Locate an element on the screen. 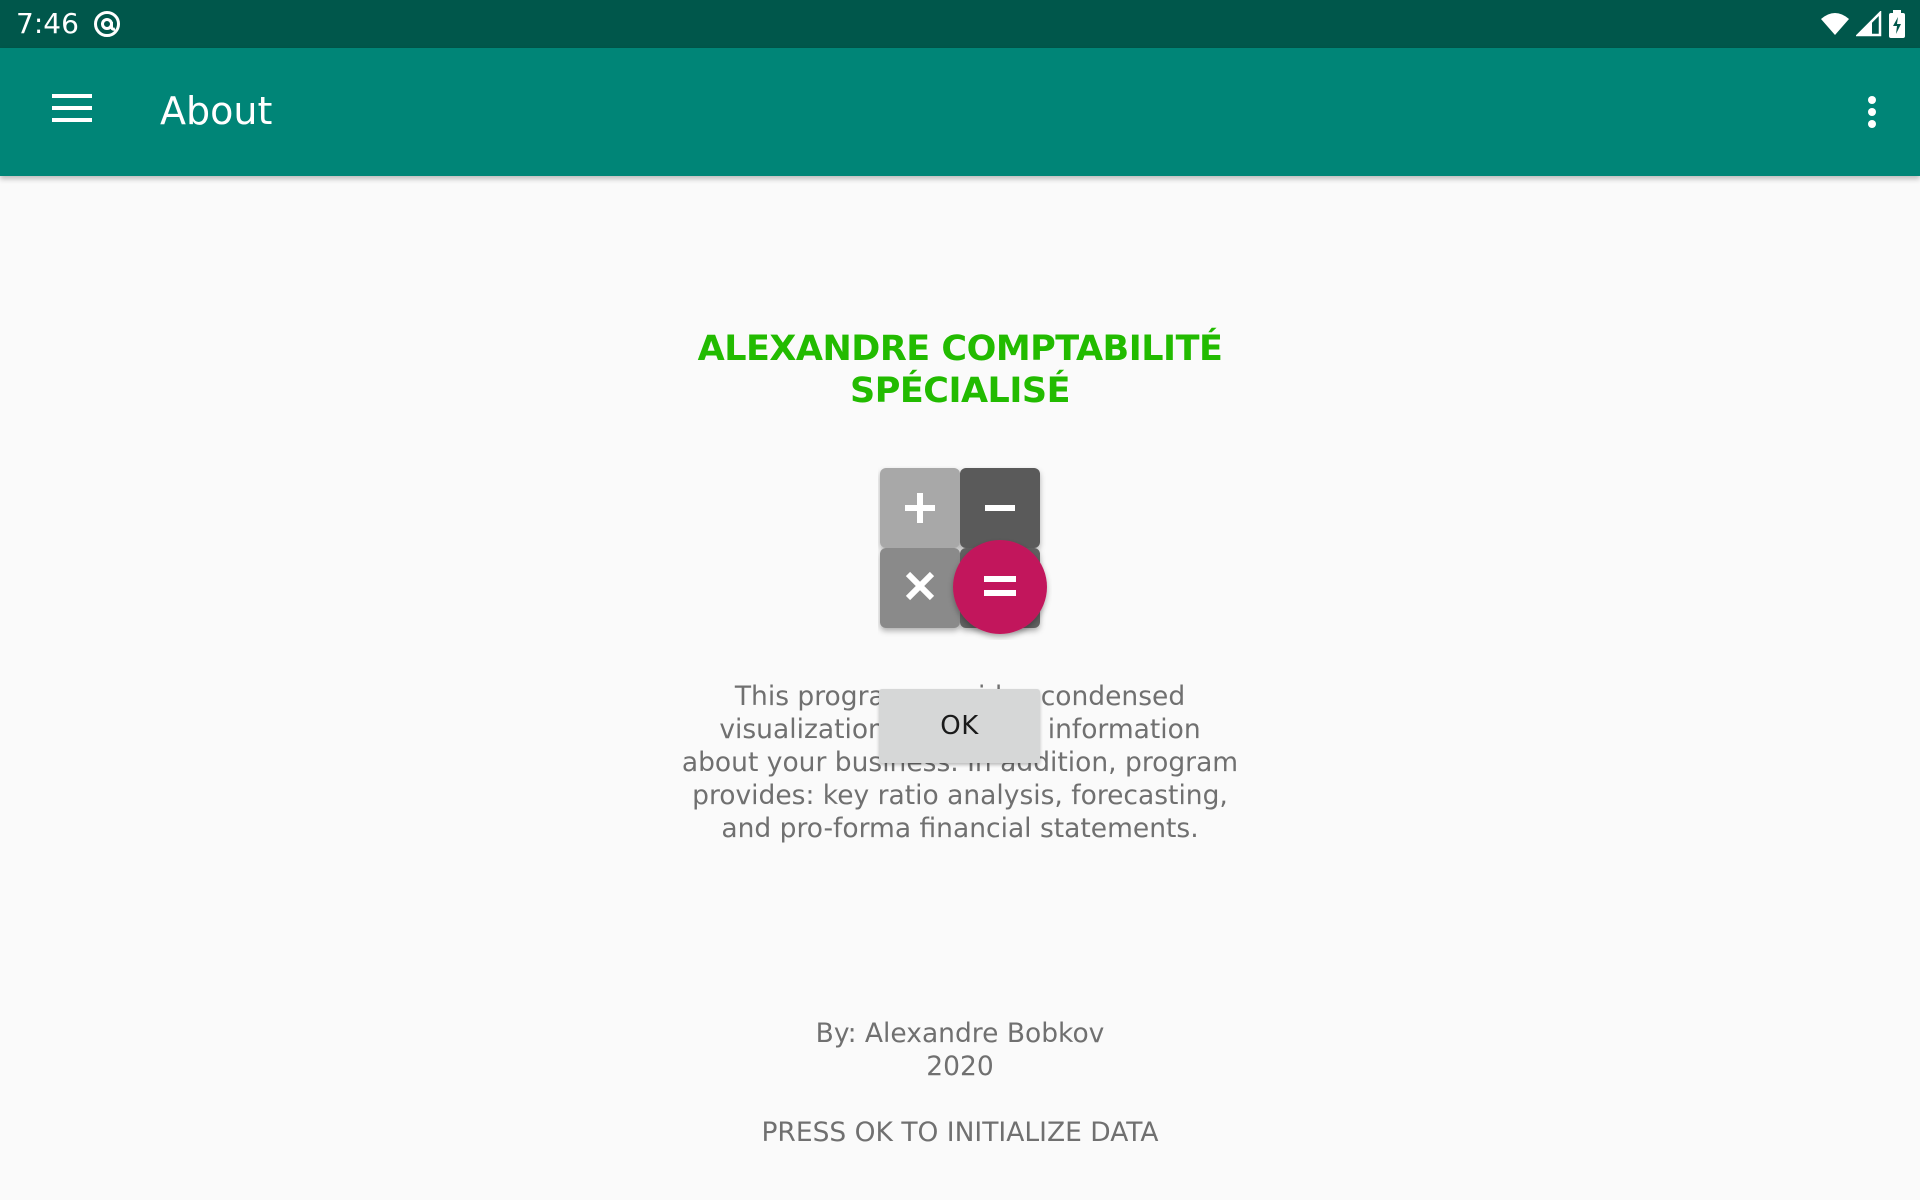  hamburger-menu-icon is located at coordinates (72, 112).